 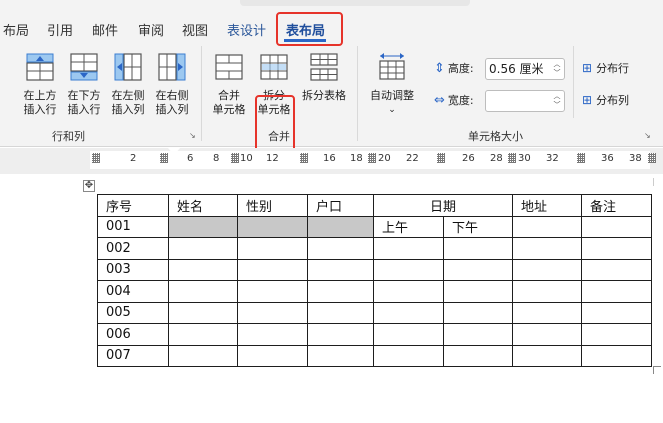 I want to click on table-resize-handle-icon, so click(x=657, y=370).